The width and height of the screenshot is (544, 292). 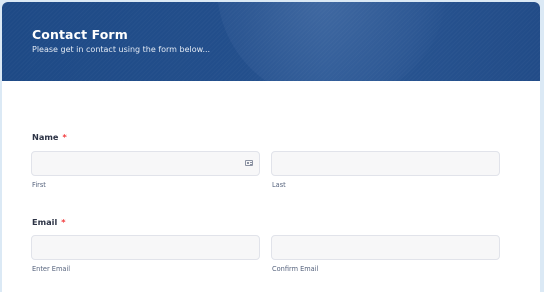 I want to click on email-label-row: Email *, so click(x=49, y=222).